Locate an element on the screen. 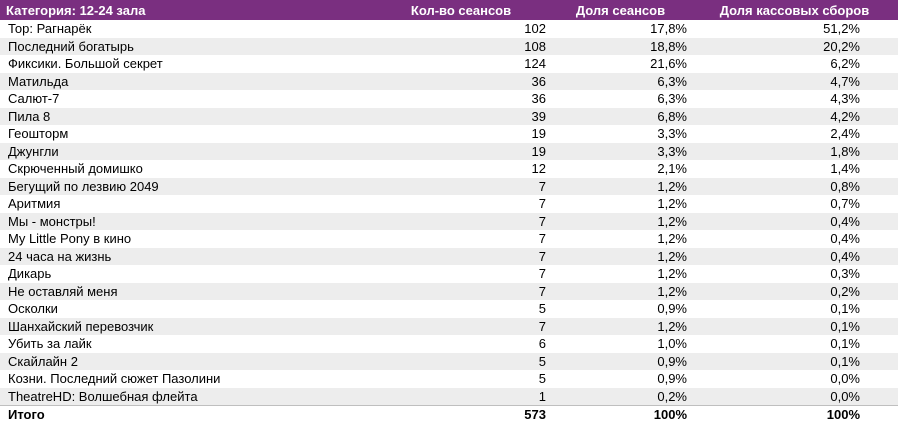 This screenshot has height=425, width=898. film-title-cell: Скайлайн 2 is located at coordinates (186, 361).